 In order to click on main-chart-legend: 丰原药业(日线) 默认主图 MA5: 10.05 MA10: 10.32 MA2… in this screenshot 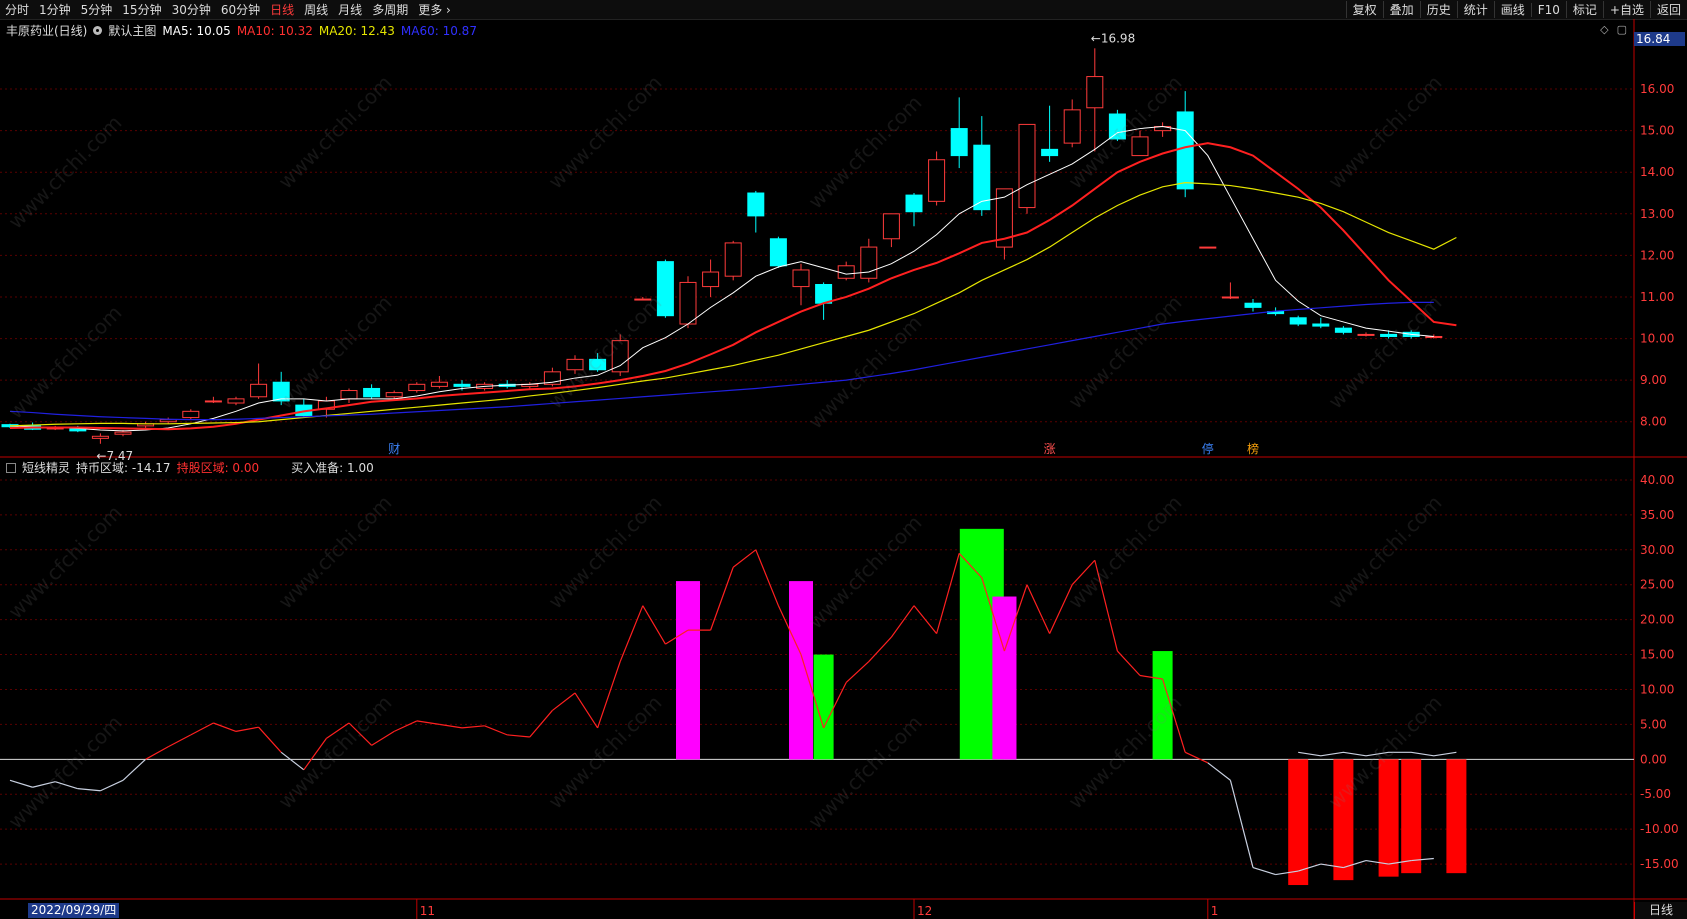, I will do `click(241, 30)`.